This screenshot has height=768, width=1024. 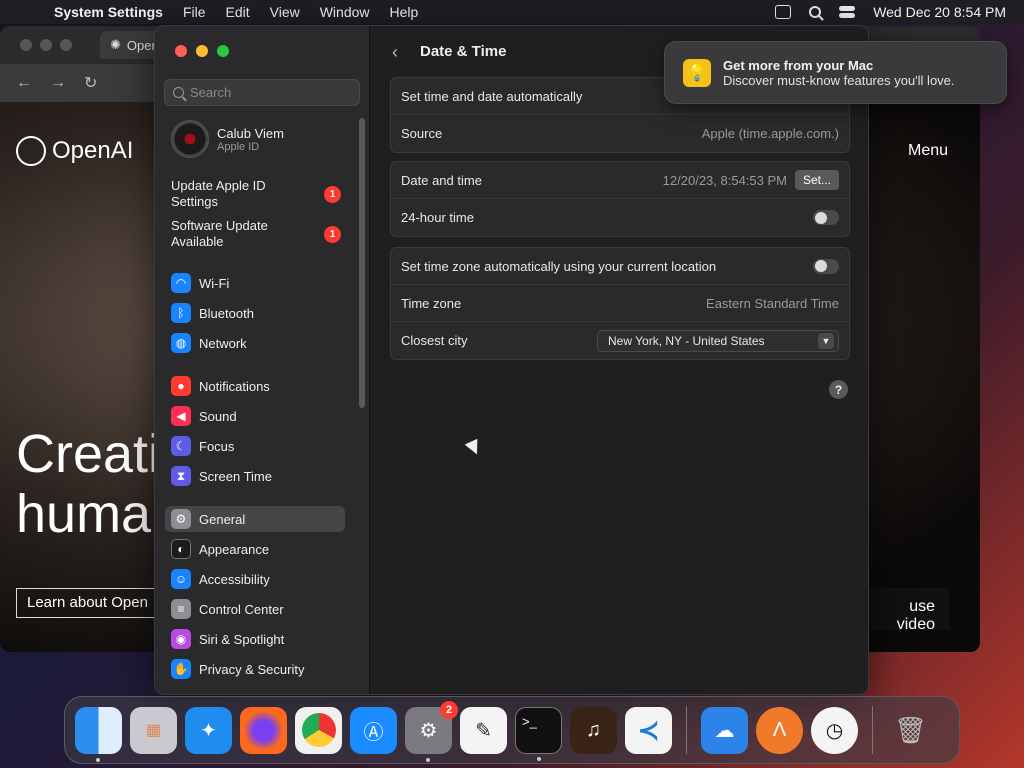 What do you see at coordinates (255, 609) in the screenshot?
I see `sidebar-item-control-center: ≡ Control Center` at bounding box center [255, 609].